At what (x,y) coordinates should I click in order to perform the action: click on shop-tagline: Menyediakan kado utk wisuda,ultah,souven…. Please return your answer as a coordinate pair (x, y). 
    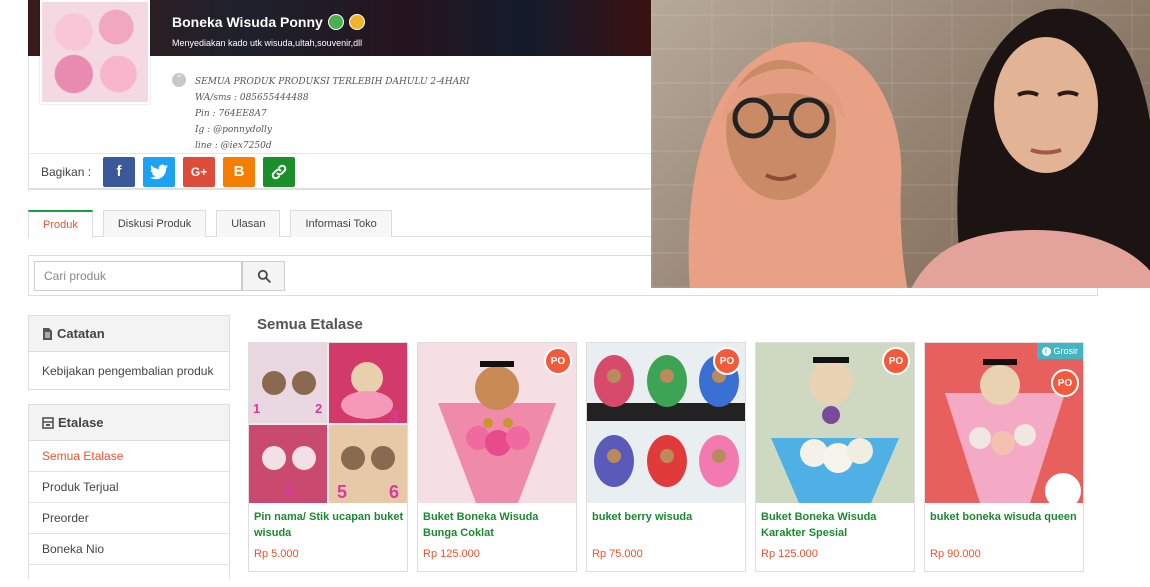
    Looking at the image, I should click on (267, 43).